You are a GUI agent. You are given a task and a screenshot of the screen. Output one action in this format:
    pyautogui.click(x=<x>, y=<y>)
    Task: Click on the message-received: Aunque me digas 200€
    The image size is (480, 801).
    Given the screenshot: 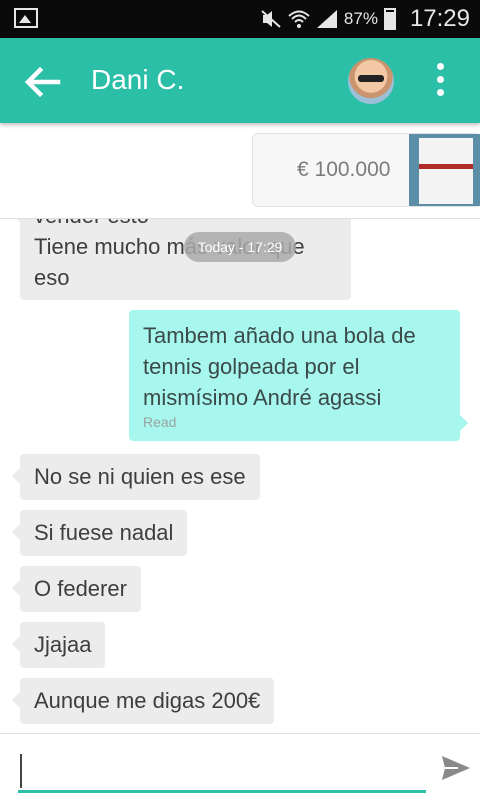 What is the action you would take?
    pyautogui.click(x=143, y=701)
    